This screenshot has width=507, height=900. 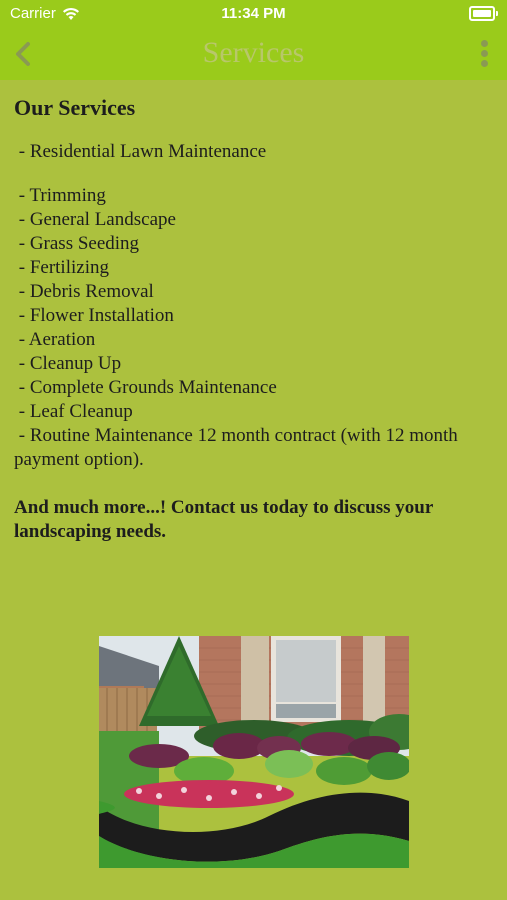 What do you see at coordinates (77, 243) in the screenshot?
I see `service-item: - Grass Seeding` at bounding box center [77, 243].